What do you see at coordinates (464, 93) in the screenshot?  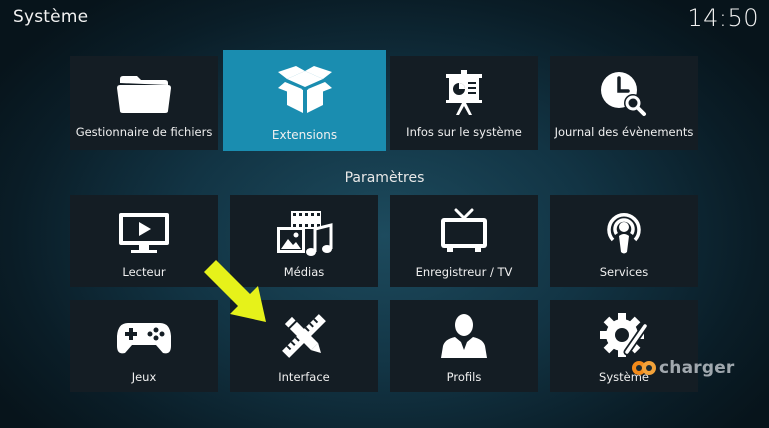 I see `presentation-board-icon` at bounding box center [464, 93].